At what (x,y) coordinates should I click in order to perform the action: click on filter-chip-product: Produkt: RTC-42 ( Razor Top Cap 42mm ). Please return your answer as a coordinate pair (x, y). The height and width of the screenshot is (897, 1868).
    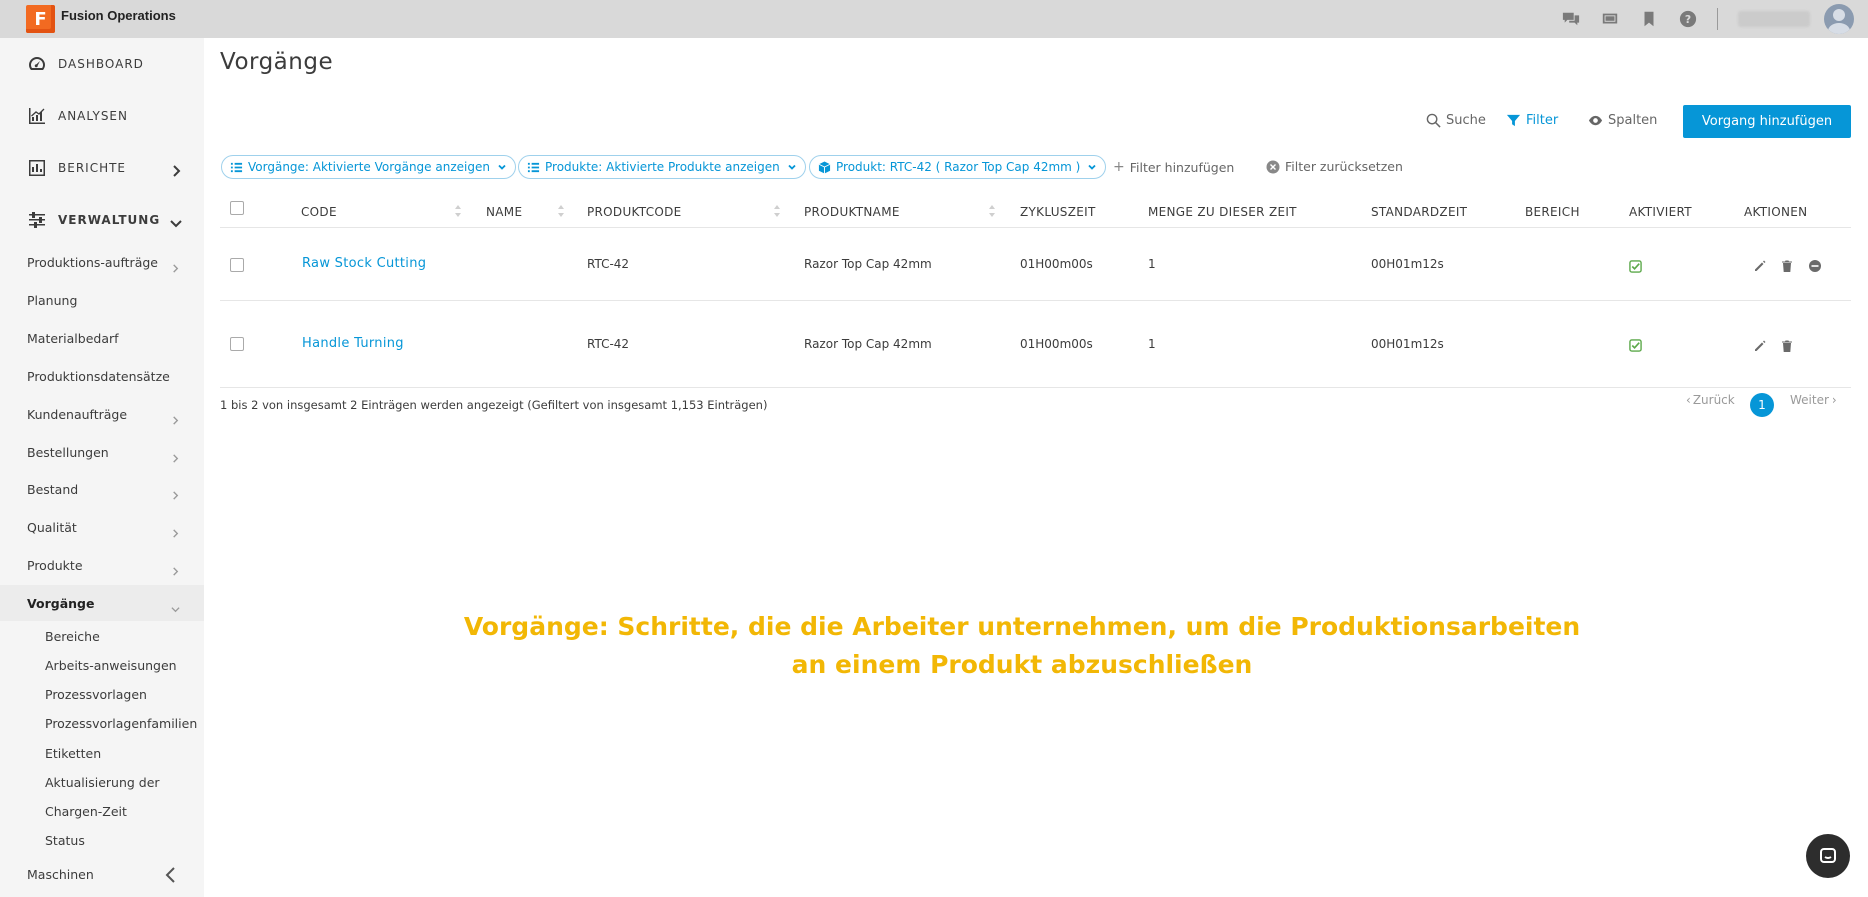
    Looking at the image, I should click on (958, 167).